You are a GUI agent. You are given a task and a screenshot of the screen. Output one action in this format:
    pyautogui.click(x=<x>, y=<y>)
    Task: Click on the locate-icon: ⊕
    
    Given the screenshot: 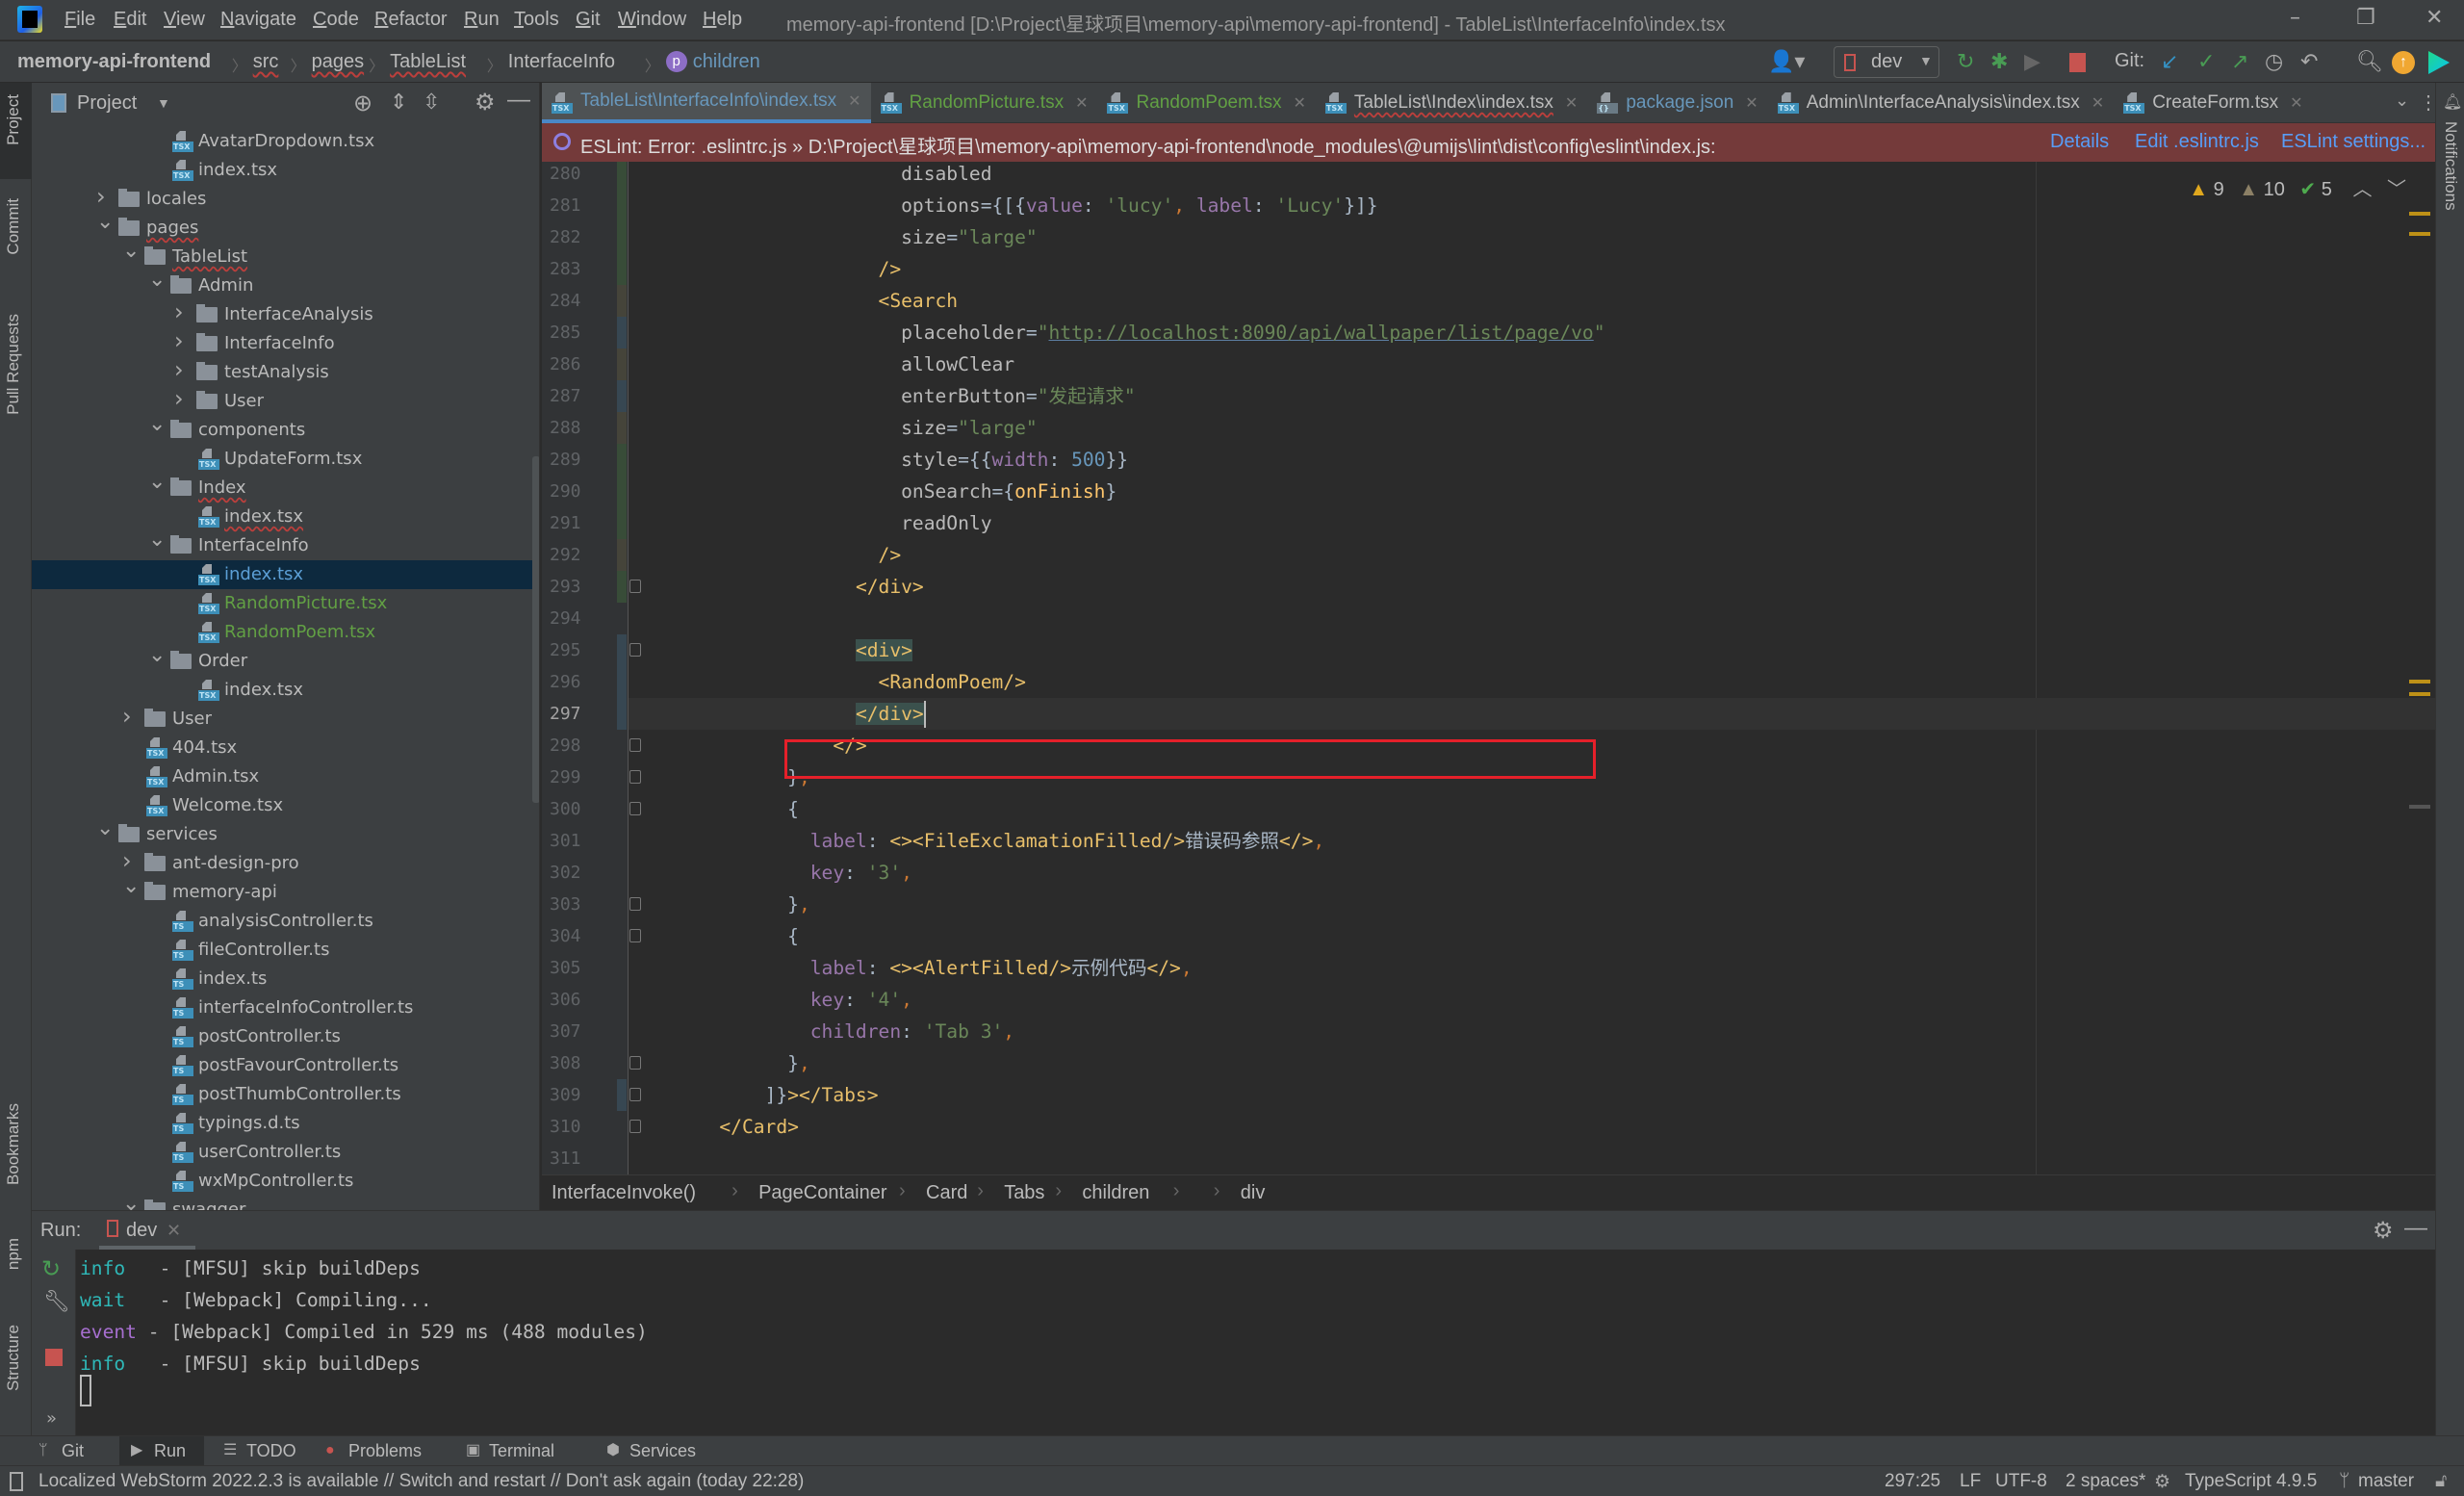 What is the action you would take?
    pyautogui.click(x=362, y=103)
    